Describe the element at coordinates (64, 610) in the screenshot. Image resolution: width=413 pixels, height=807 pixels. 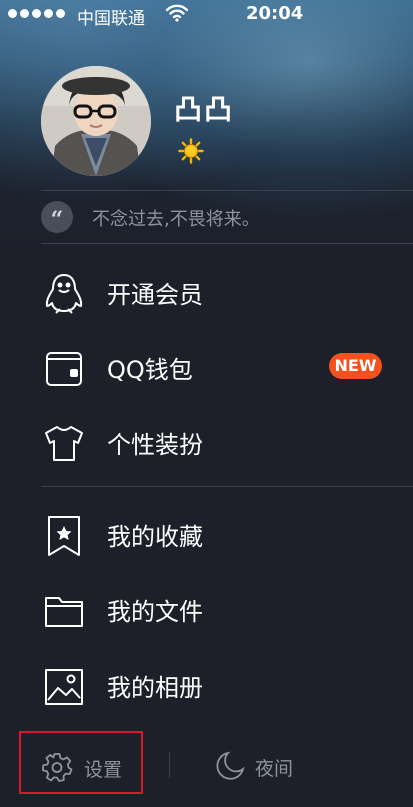
I see `folder-icon` at that location.